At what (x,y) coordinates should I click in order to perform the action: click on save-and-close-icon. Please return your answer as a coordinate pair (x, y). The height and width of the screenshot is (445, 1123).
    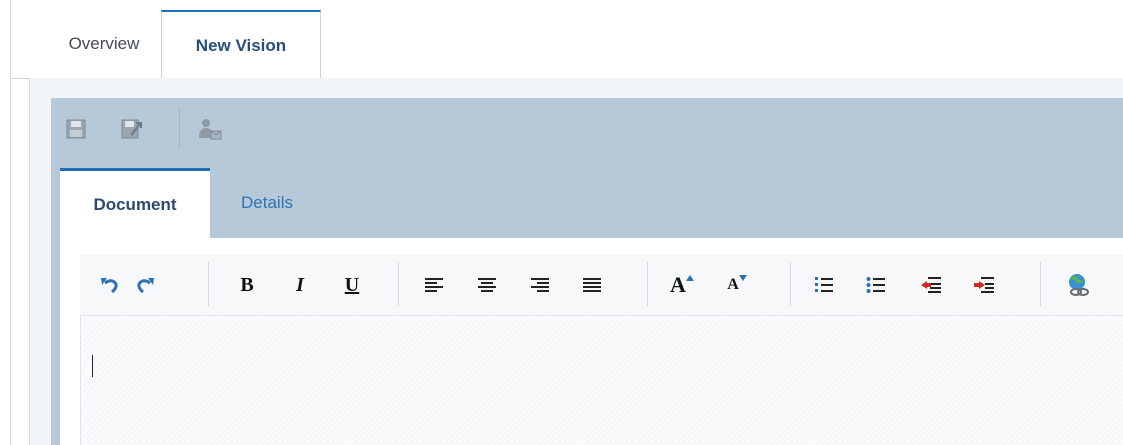
    Looking at the image, I should click on (132, 129).